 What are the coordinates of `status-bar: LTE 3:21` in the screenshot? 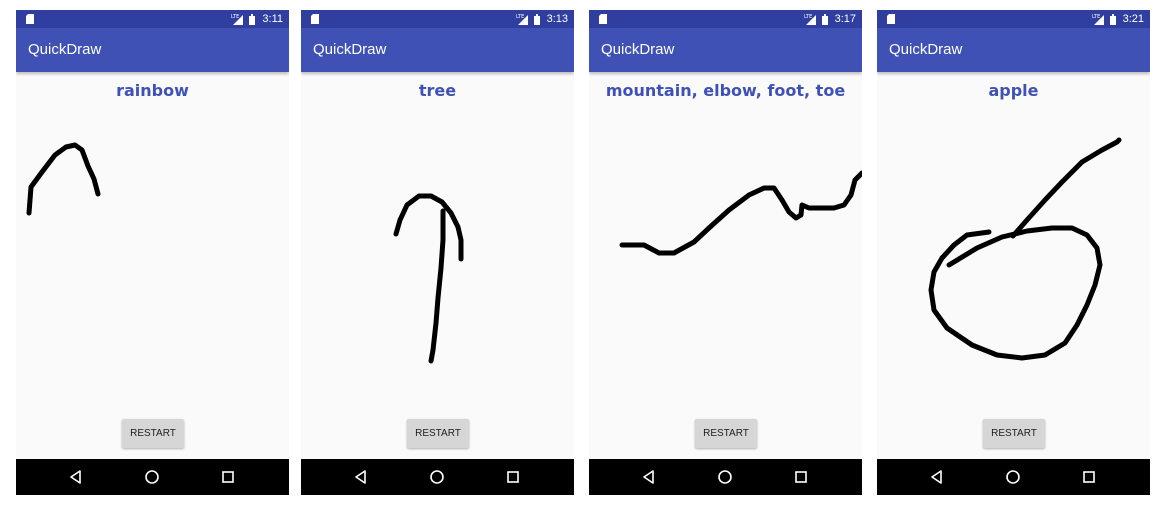 It's located at (1013, 19).